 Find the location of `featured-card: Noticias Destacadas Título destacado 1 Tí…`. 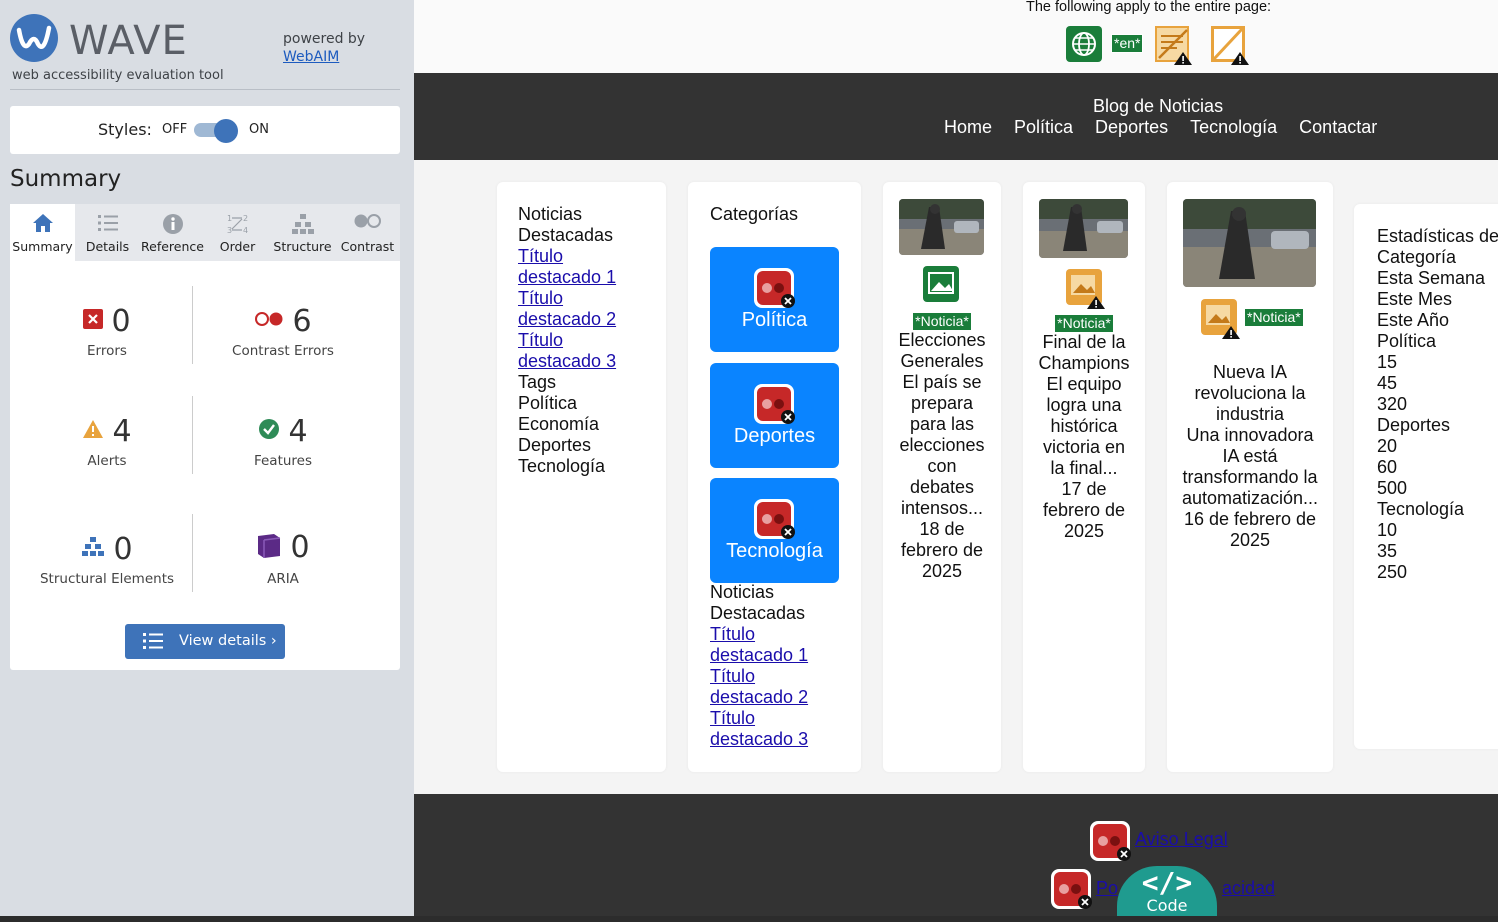

featured-card: Noticias Destacadas Título destacado 1 Tí… is located at coordinates (581, 477).